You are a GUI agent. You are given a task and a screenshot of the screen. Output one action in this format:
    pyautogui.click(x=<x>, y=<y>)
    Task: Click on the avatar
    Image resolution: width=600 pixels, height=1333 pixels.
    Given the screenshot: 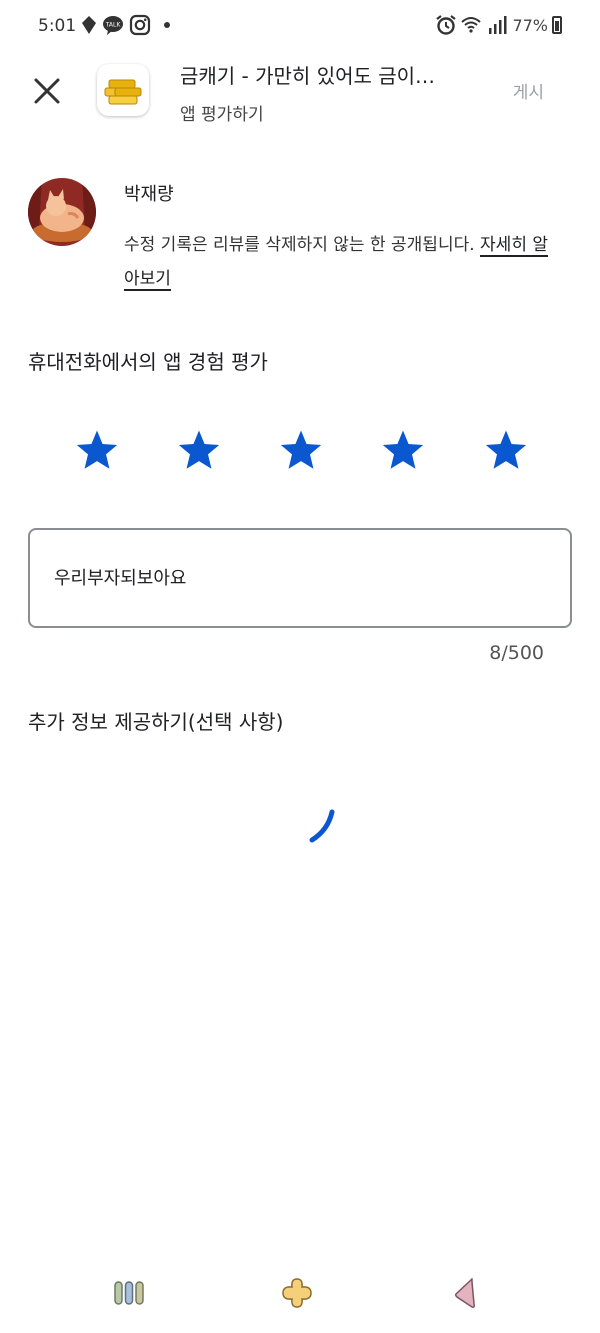 What is the action you would take?
    pyautogui.click(x=62, y=212)
    